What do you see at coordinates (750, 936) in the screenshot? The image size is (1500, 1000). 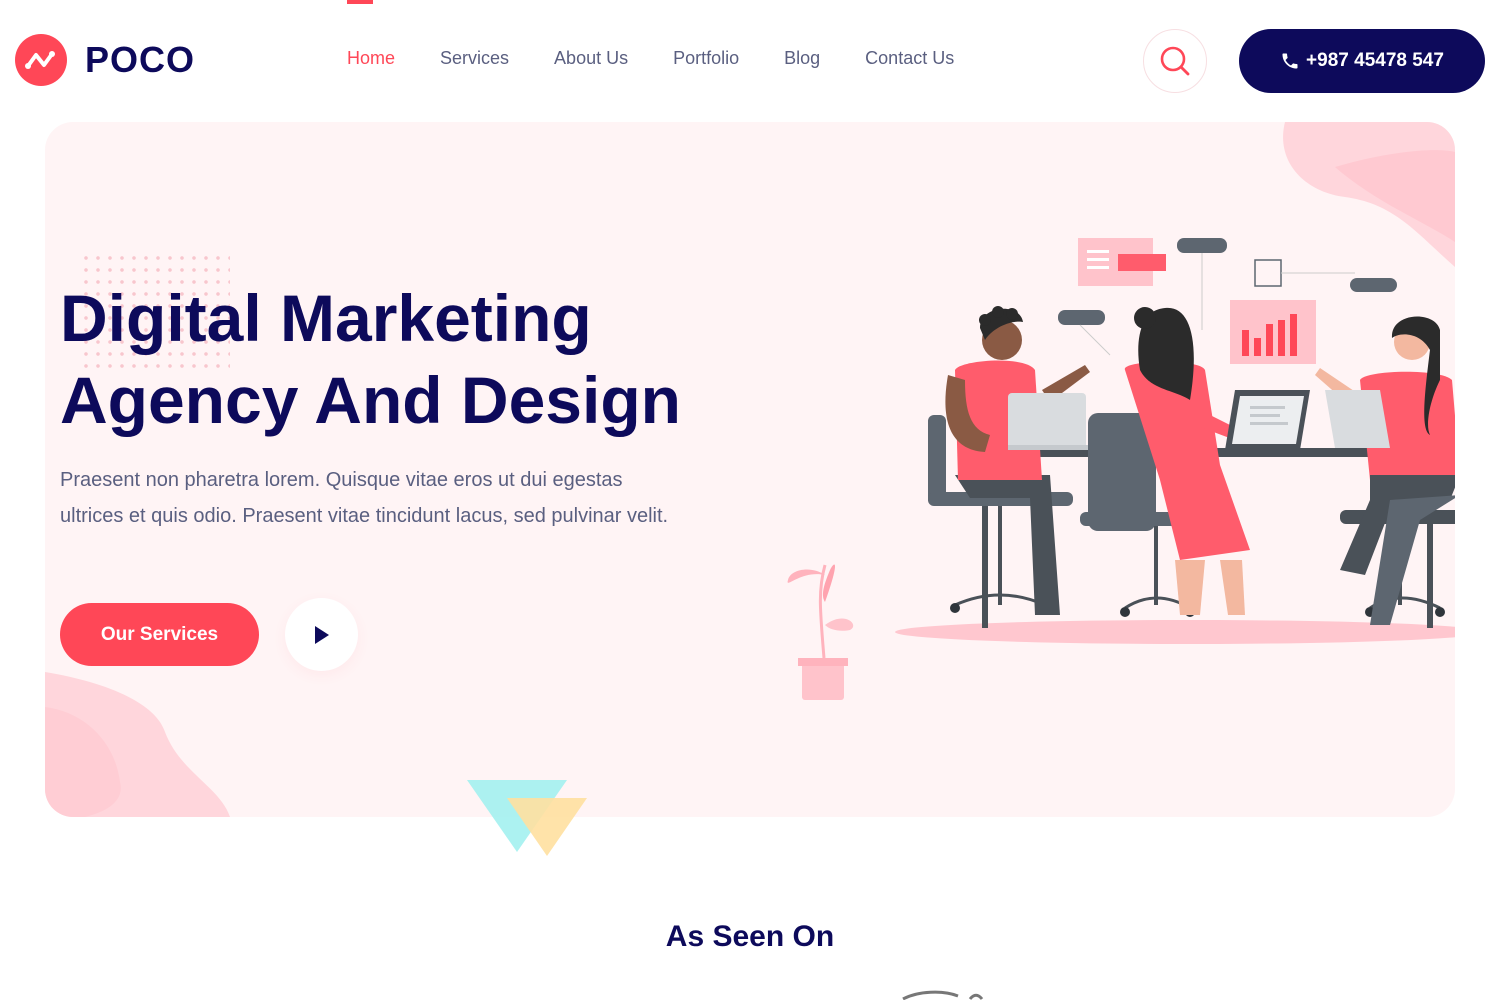 I see `as-seen-on-heading: As Seen On` at bounding box center [750, 936].